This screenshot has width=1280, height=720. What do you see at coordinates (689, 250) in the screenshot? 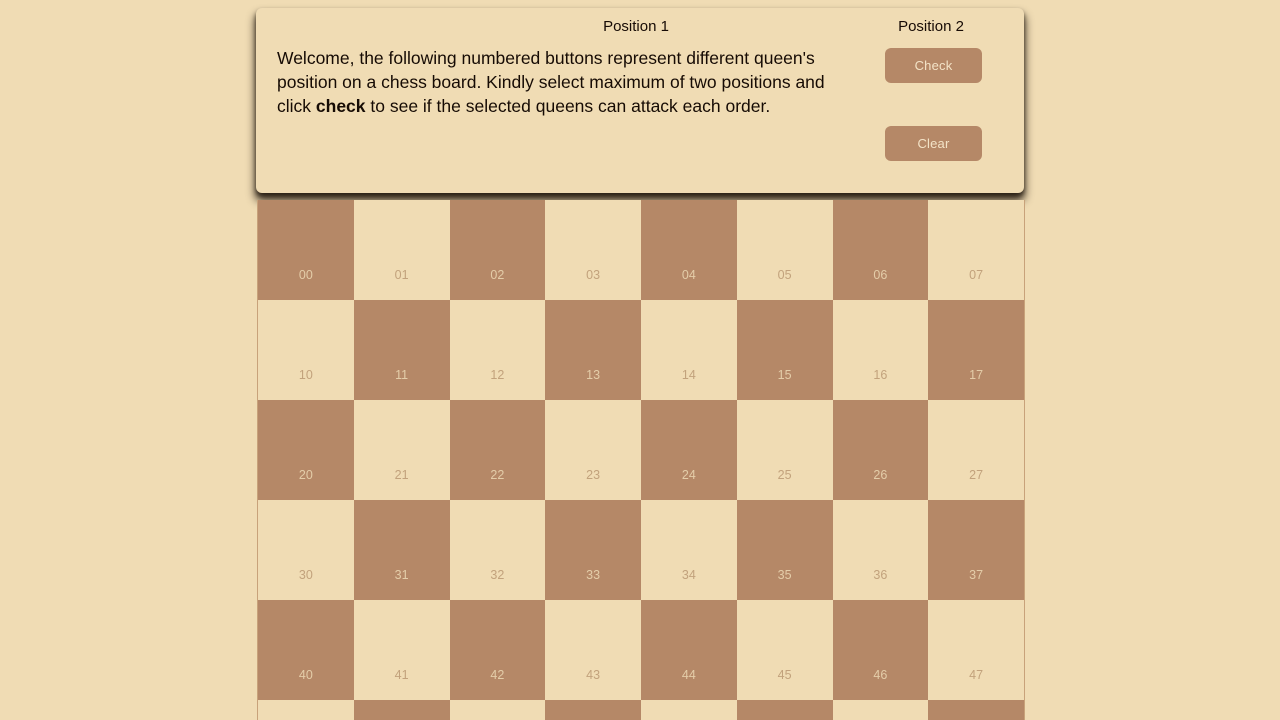
I see `board-cell-04: 04` at bounding box center [689, 250].